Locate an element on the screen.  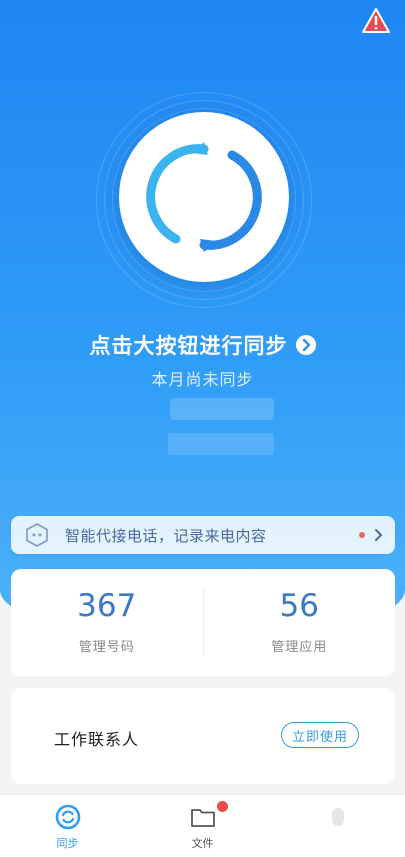
stat-managed-numbers: 367 管理号码 is located at coordinates (107, 622).